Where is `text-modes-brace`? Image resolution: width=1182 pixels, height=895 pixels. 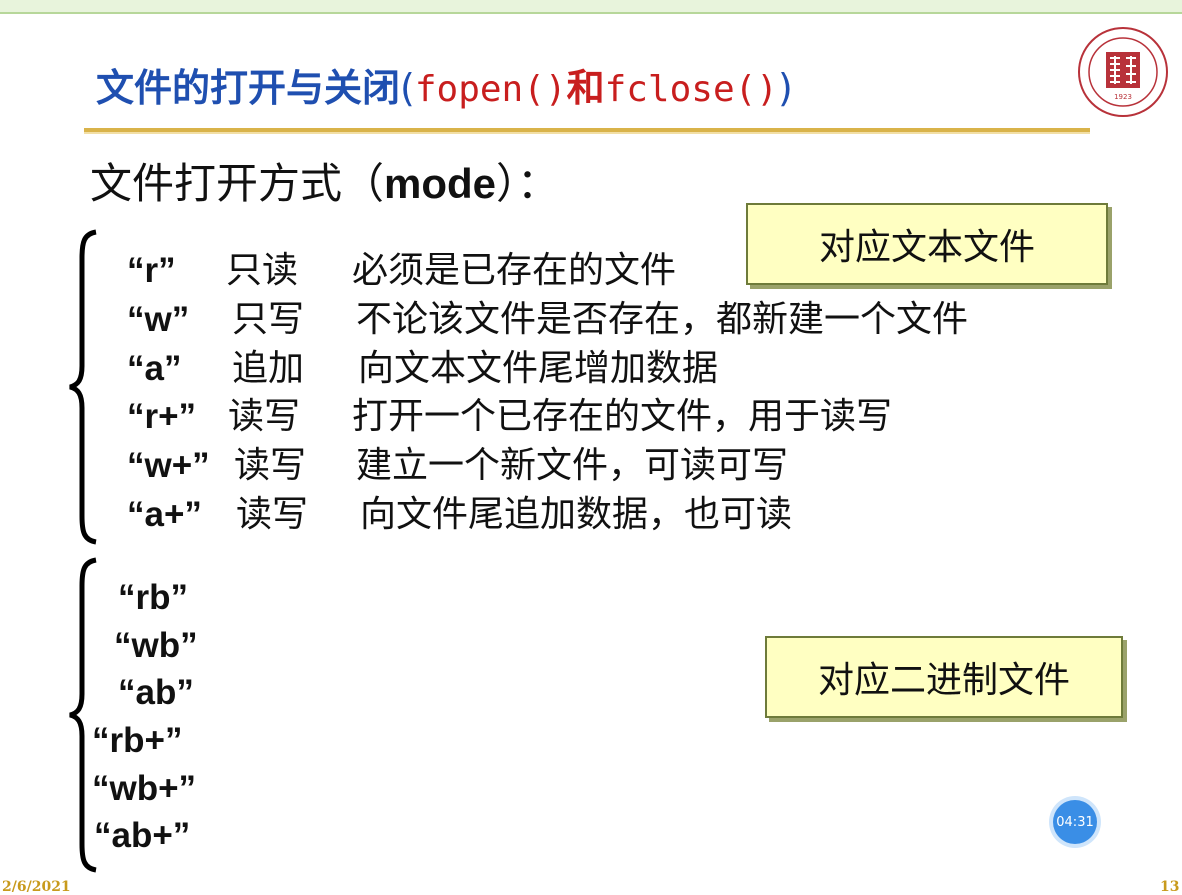 text-modes-brace is located at coordinates (83, 387).